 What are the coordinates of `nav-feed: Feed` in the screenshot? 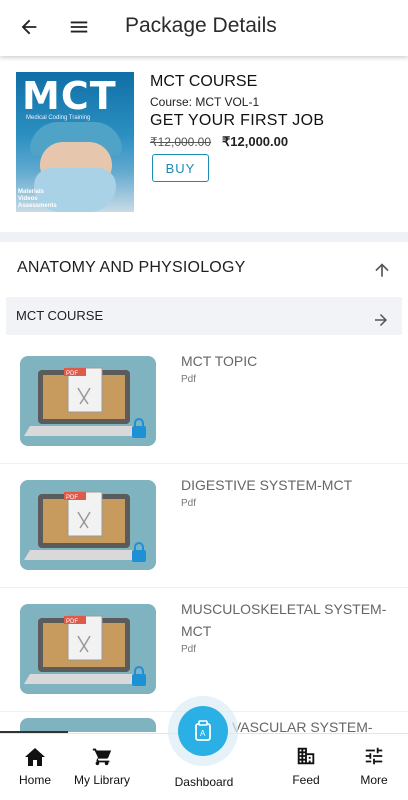 It's located at (306, 767).